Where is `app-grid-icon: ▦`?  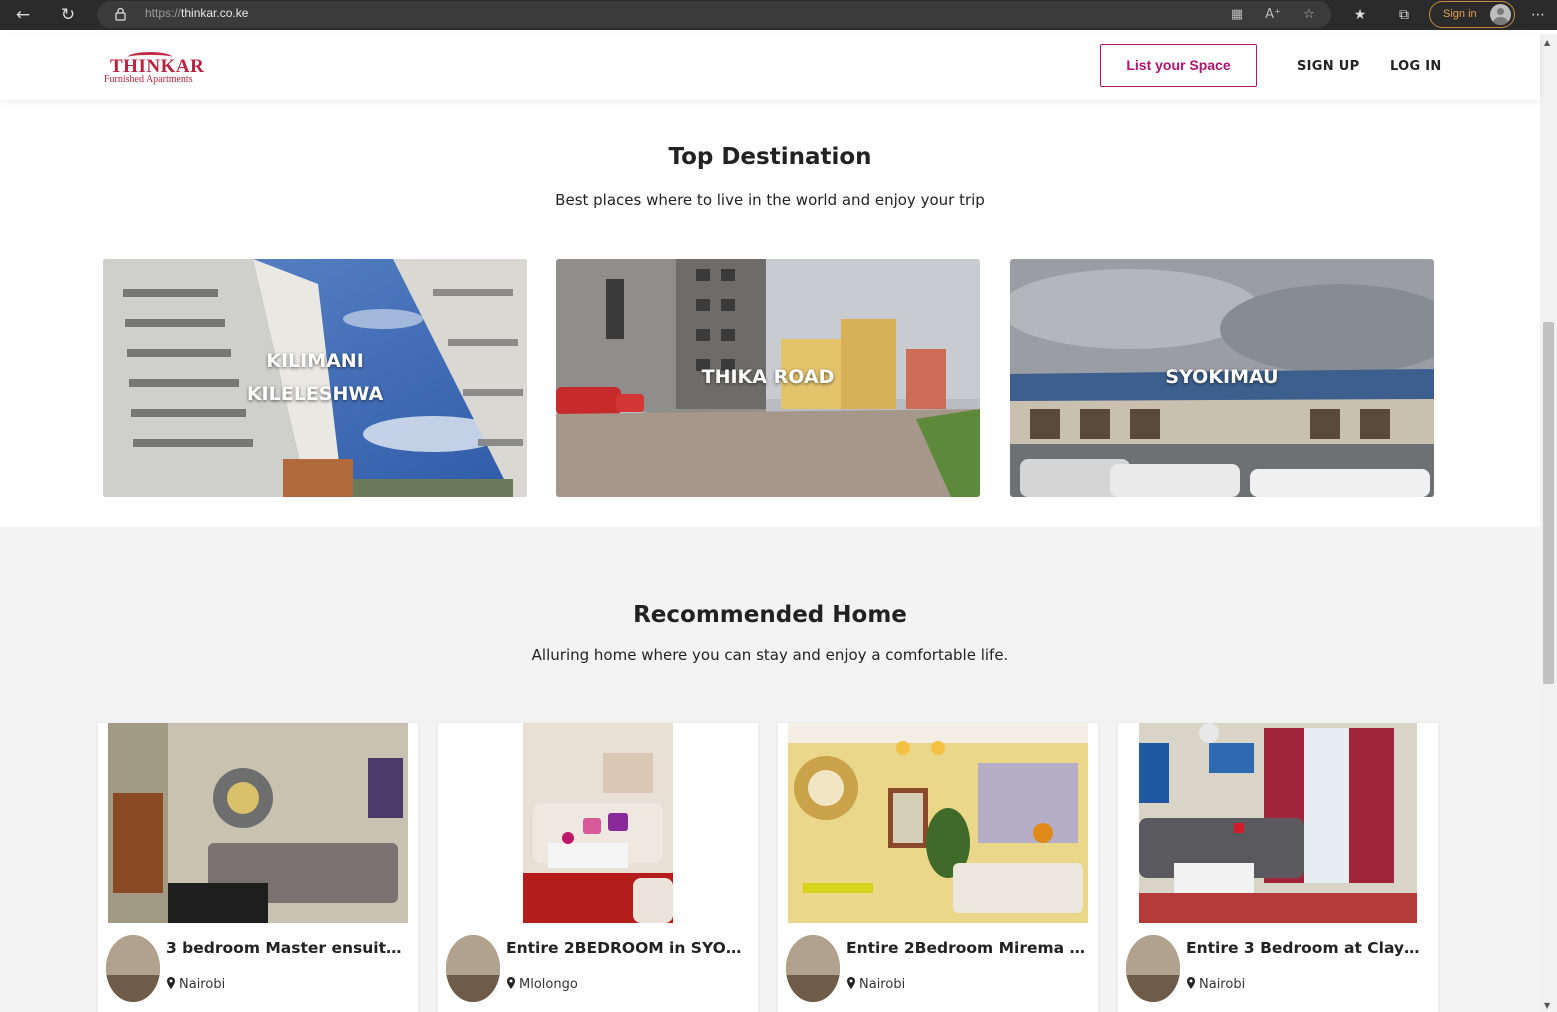
app-grid-icon: ▦ is located at coordinates (1237, 15).